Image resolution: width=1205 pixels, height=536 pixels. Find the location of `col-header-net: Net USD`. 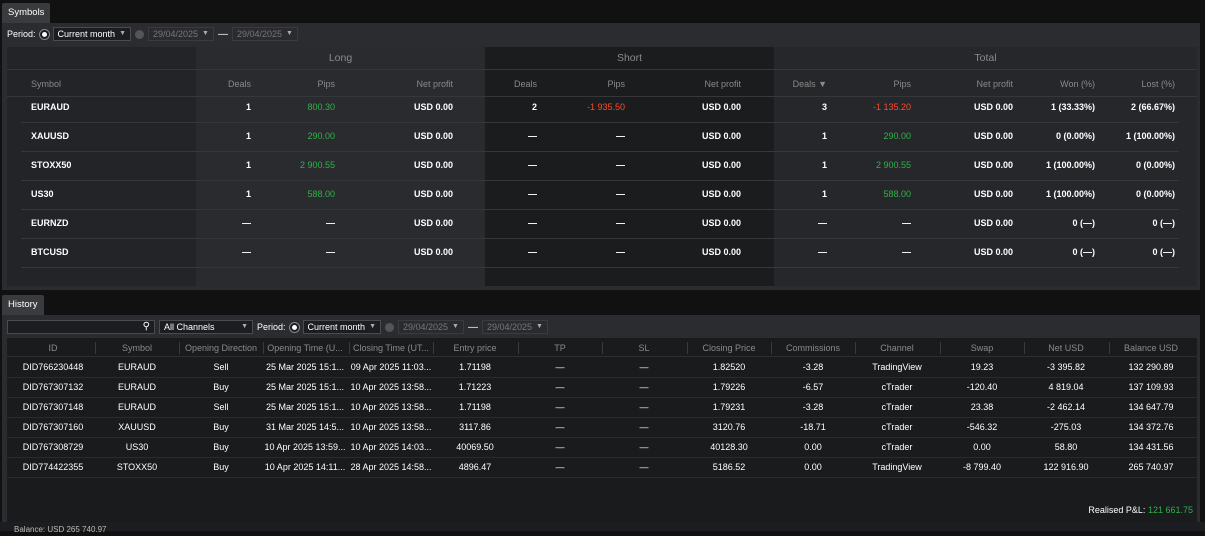

col-header-net: Net USD is located at coordinates (1066, 348).